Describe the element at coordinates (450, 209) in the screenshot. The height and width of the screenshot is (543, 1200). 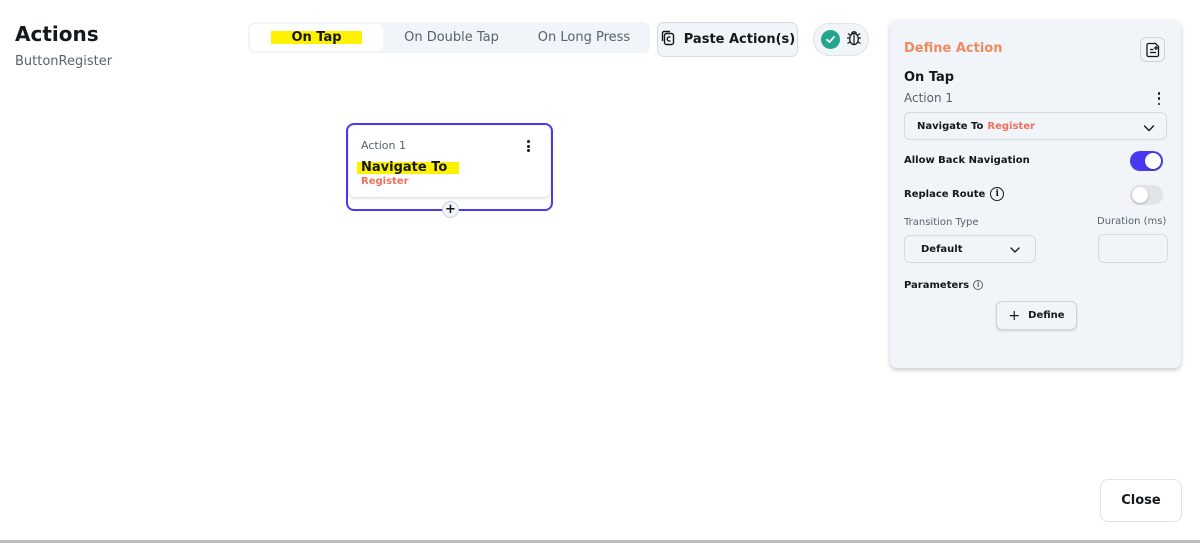
I see `add-action-button: +` at that location.